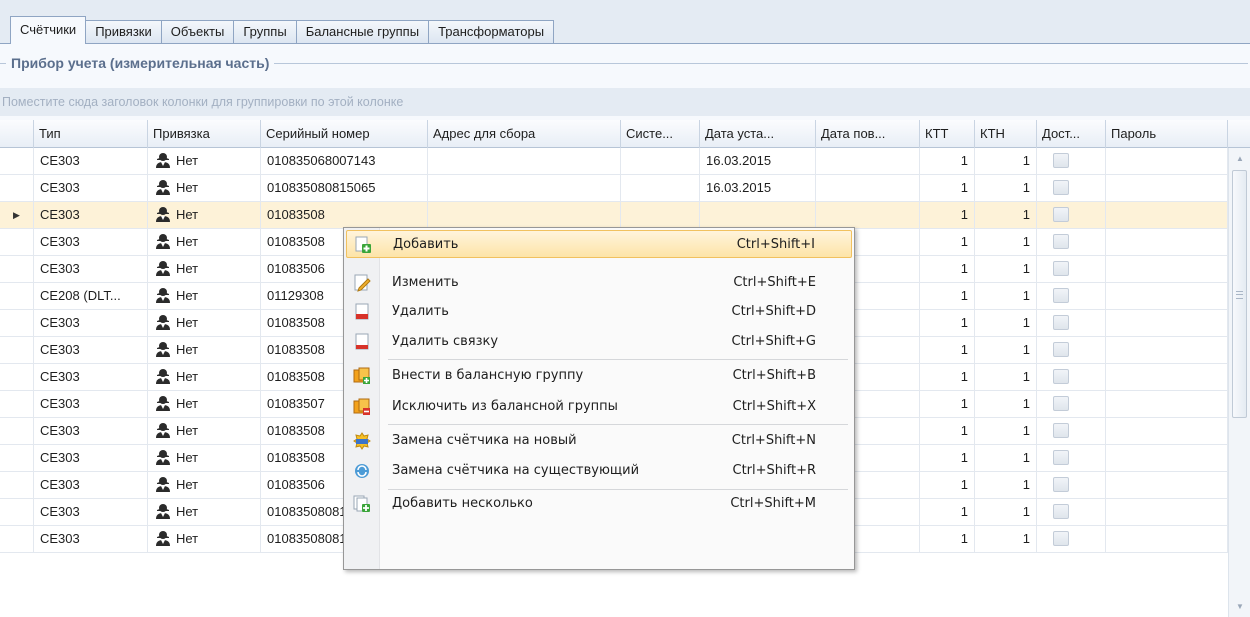 The width and height of the screenshot is (1250, 617). What do you see at coordinates (344, 161) in the screenshot?
I see `cell-serial: 010835068007143` at bounding box center [344, 161].